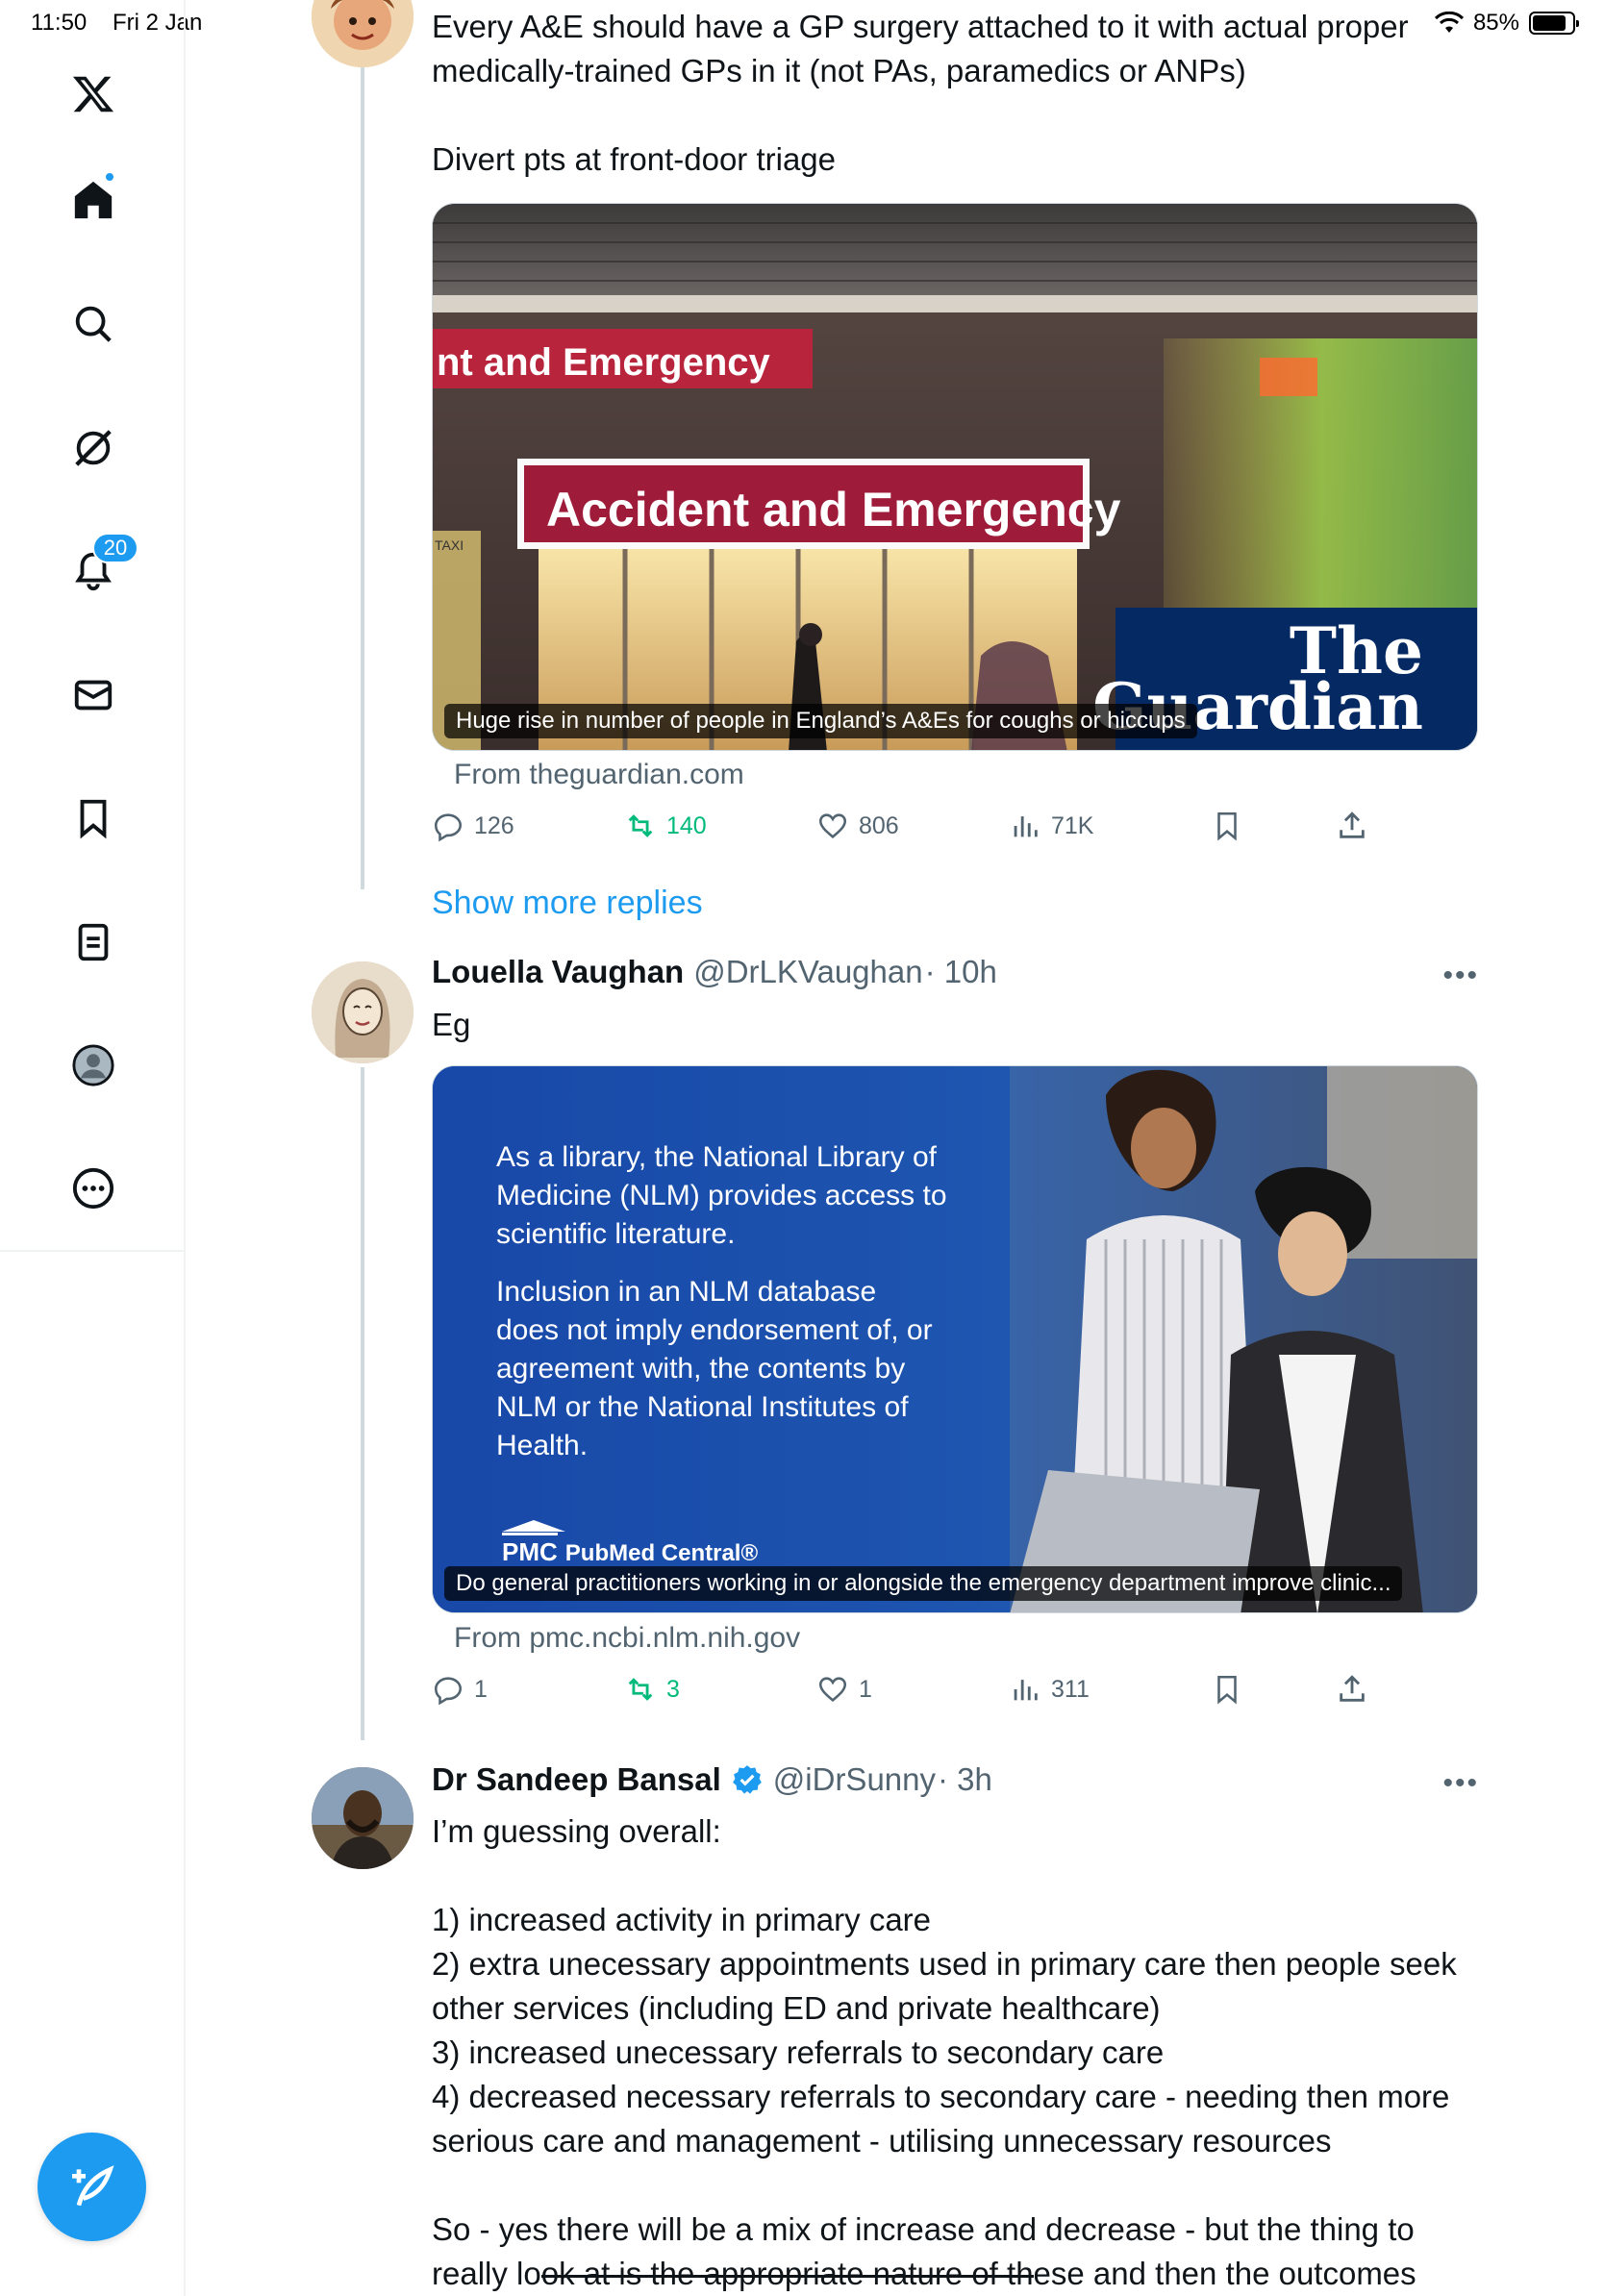 Image resolution: width=1604 pixels, height=2296 pixels. What do you see at coordinates (451, 1024) in the screenshot?
I see `tweet-text: Eg` at bounding box center [451, 1024].